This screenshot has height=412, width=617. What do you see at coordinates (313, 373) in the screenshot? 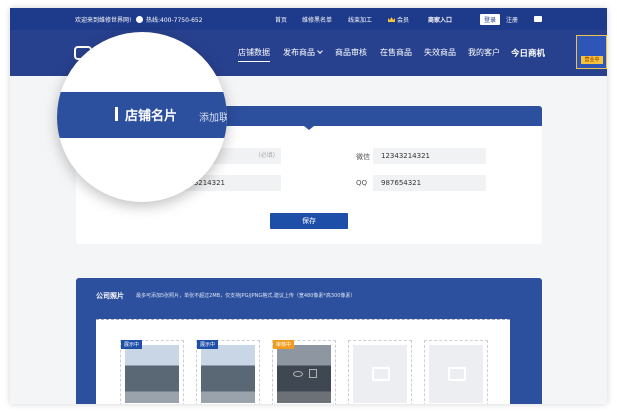
I see `trash-icon` at bounding box center [313, 373].